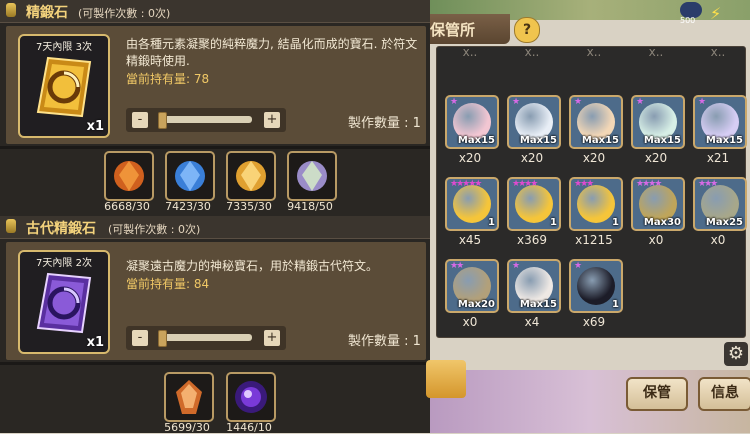  I want to click on monster-slot: ★★★★★ 1, so click(472, 204).